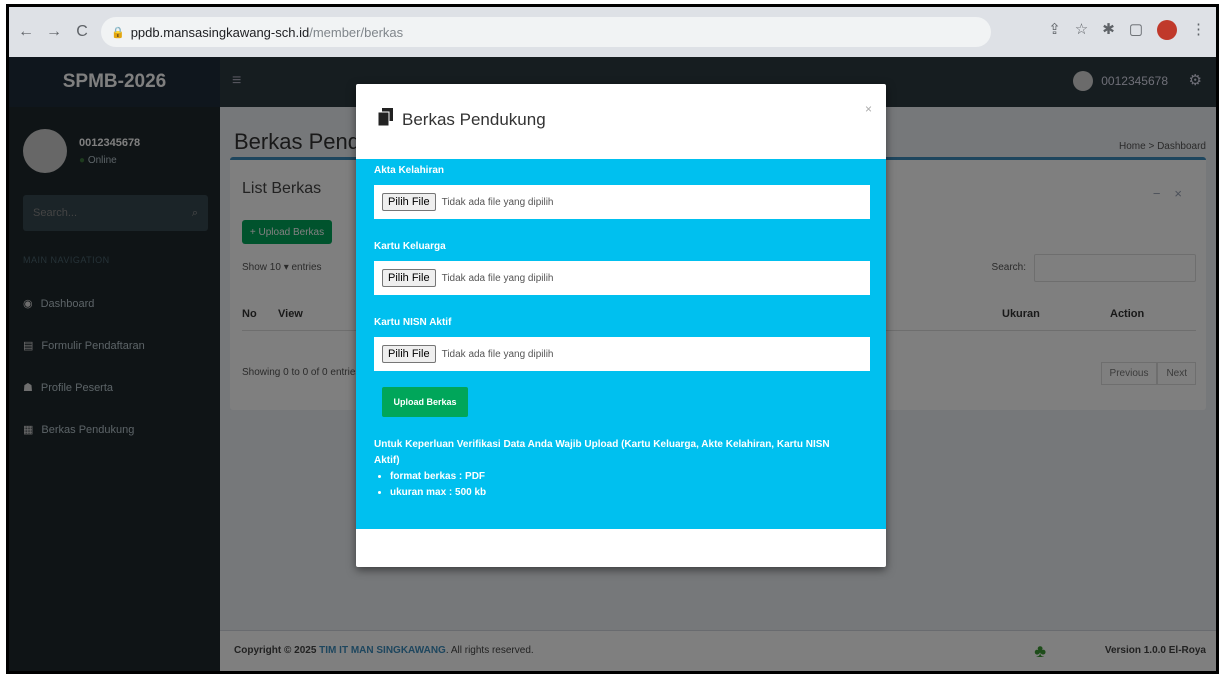 The image size is (1225, 677). I want to click on forward-button: →, so click(54, 32).